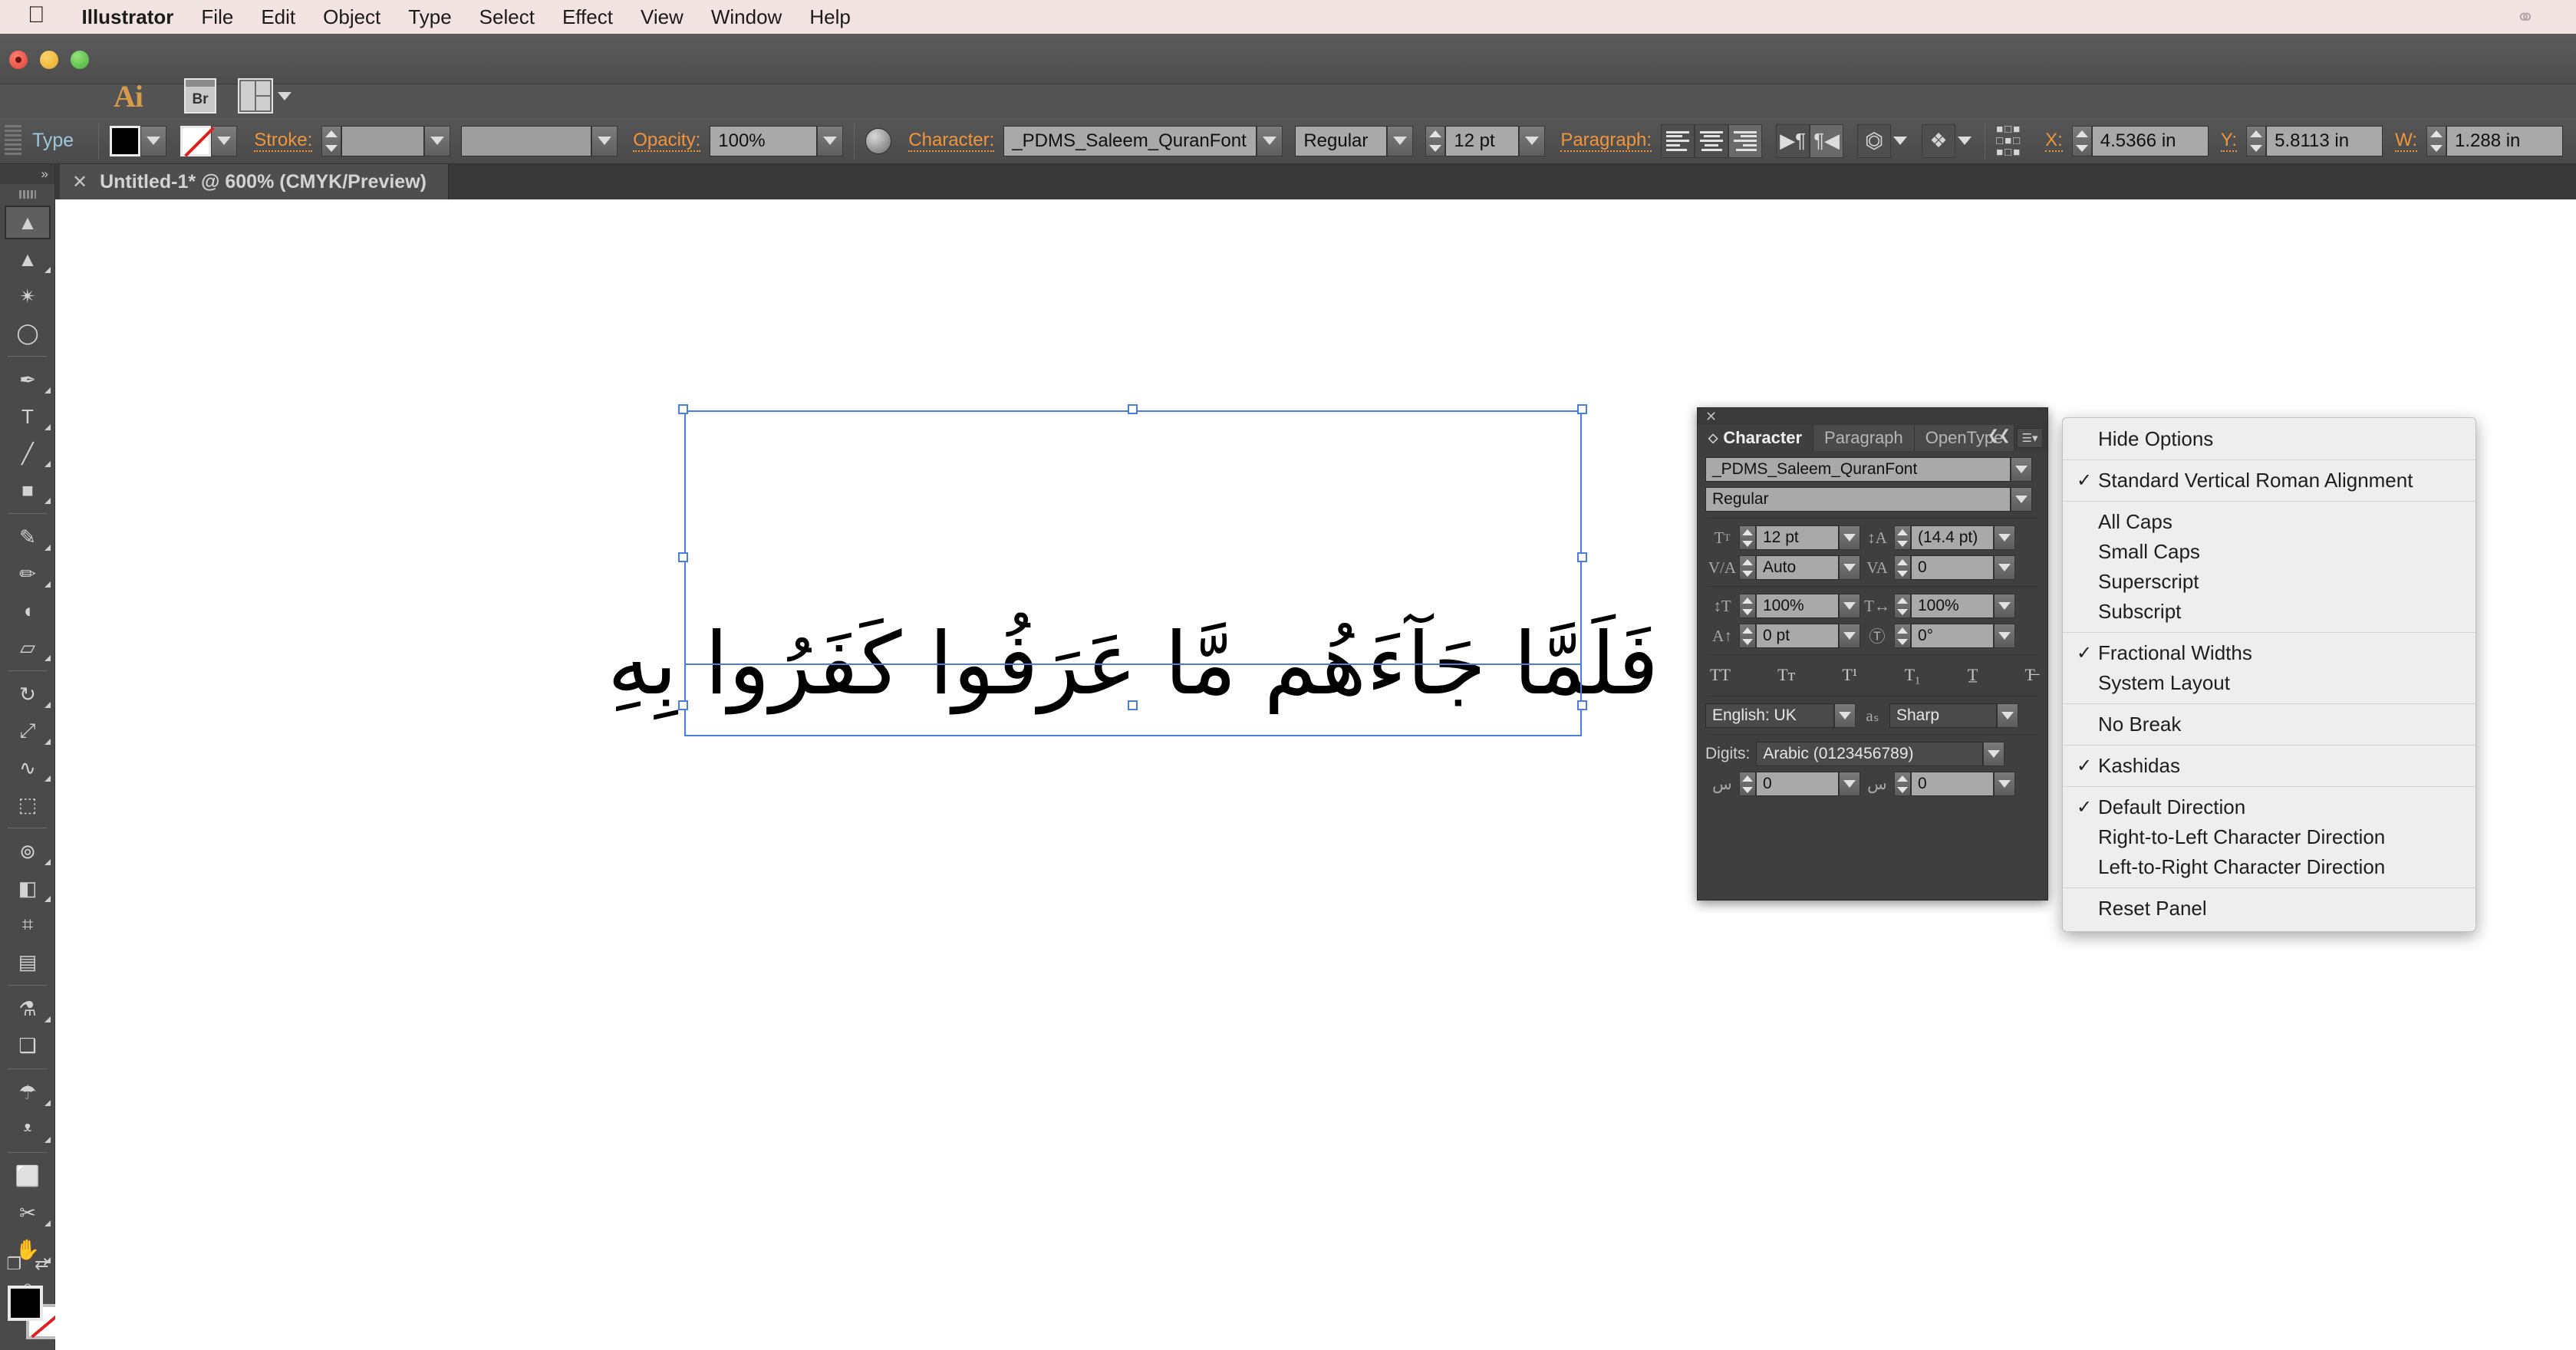 Image resolution: width=2576 pixels, height=1350 pixels. I want to click on selection-handle-tl, so click(683, 409).